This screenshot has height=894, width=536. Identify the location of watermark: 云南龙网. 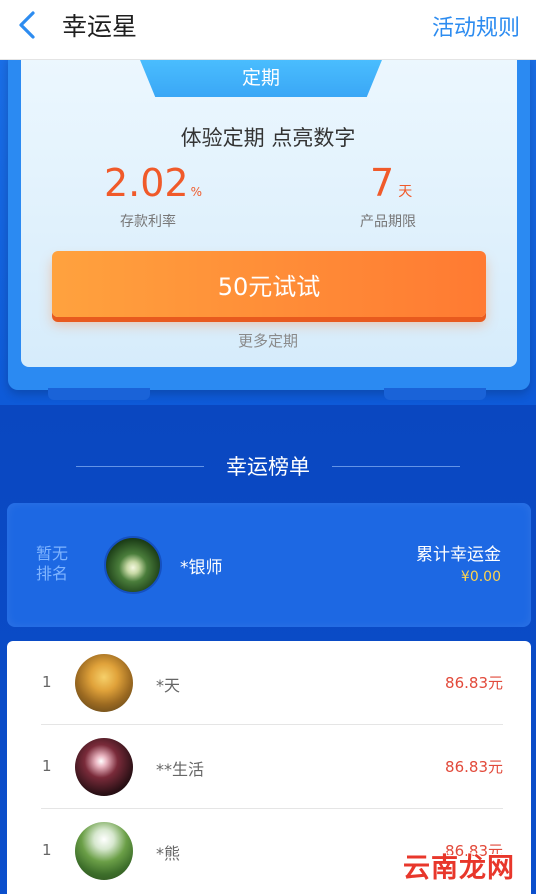
(459, 868).